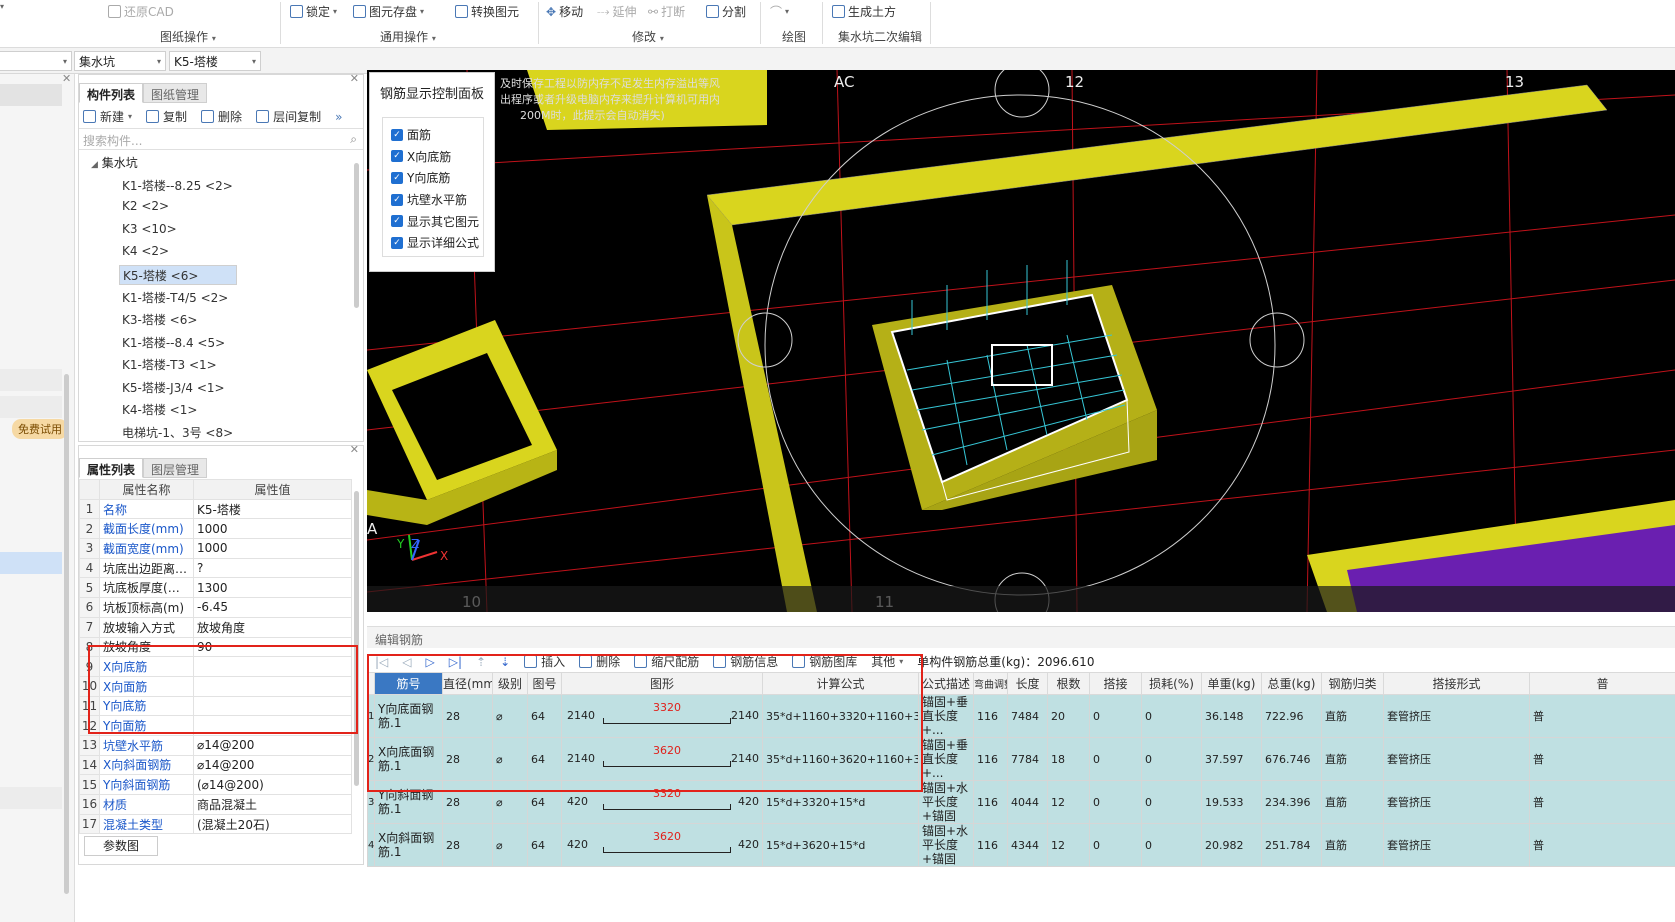 The width and height of the screenshot is (1675, 922). What do you see at coordinates (408, 36) in the screenshot?
I see `group-general-ops: 通用操作 ▾` at bounding box center [408, 36].